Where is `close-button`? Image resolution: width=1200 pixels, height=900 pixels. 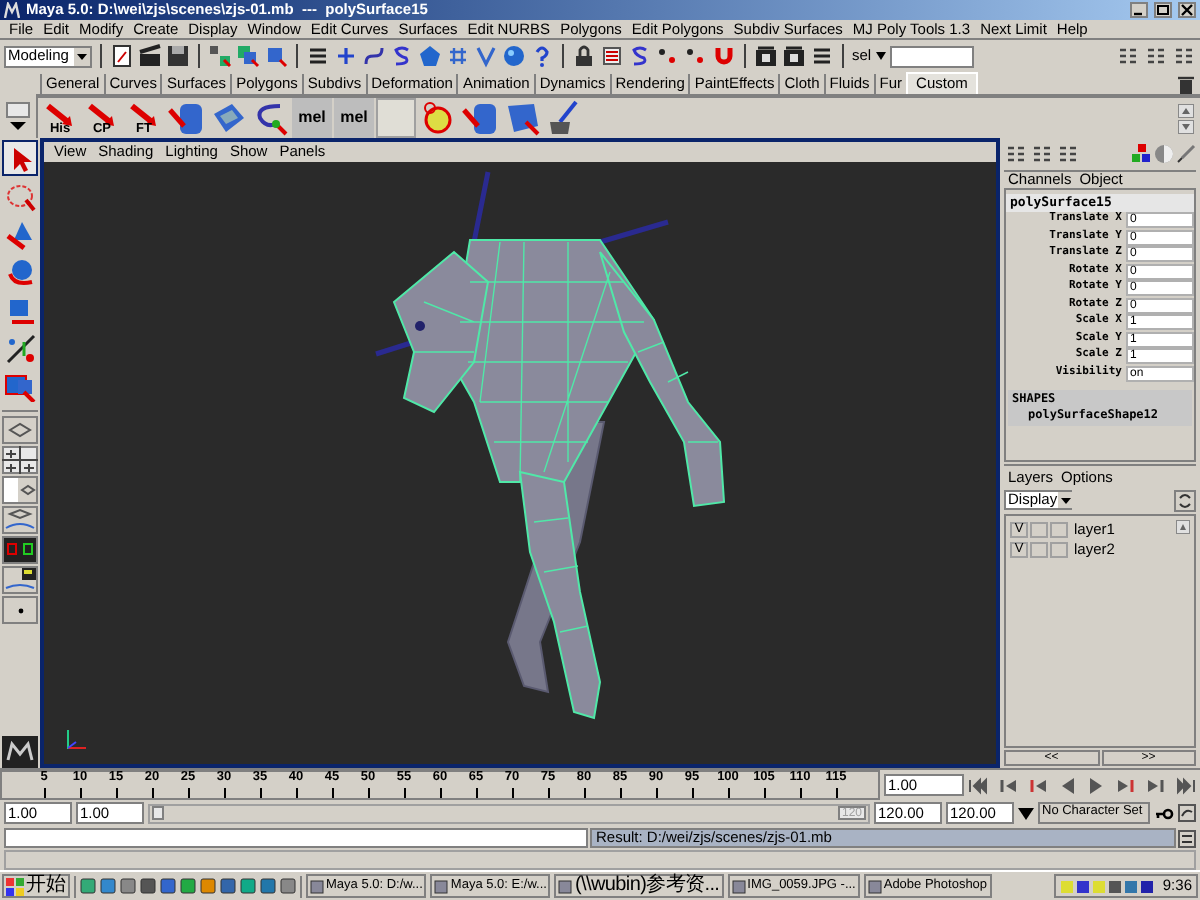 close-button is located at coordinates (1187, 10).